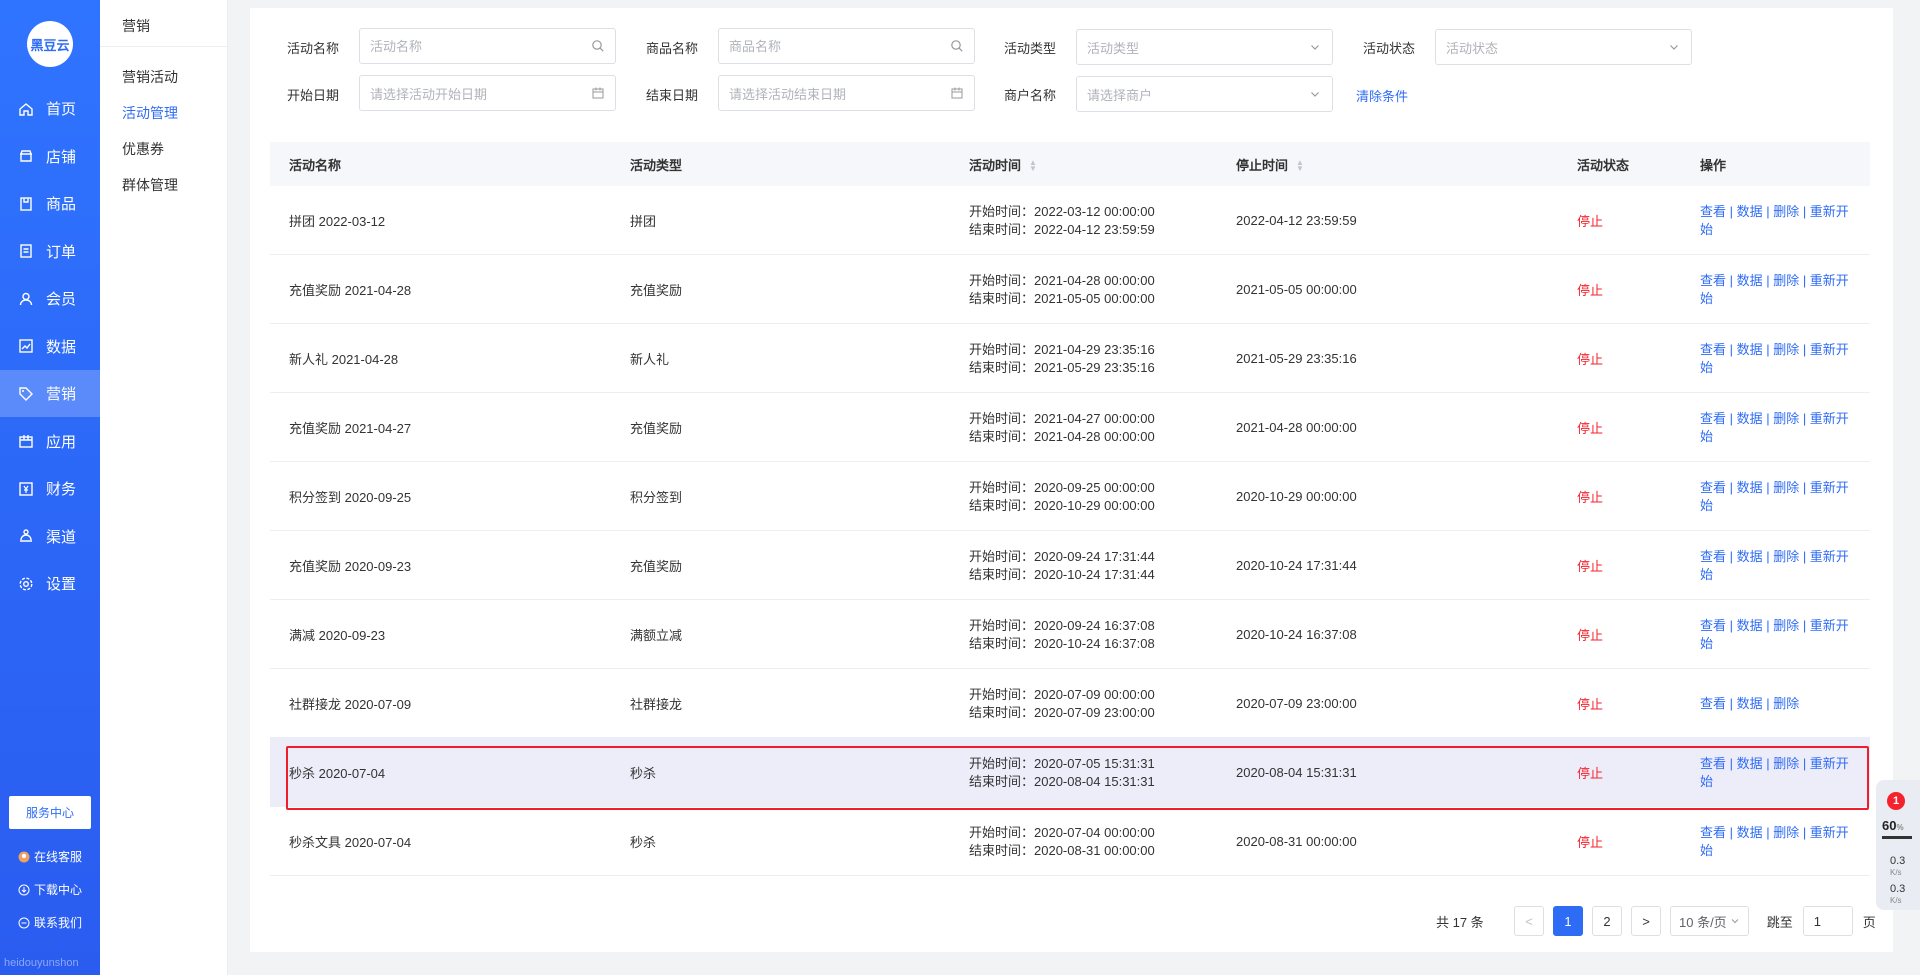 This screenshot has width=1920, height=975. Describe the element at coordinates (150, 185) in the screenshot. I see `subnav-item-3: 群体管理` at that location.